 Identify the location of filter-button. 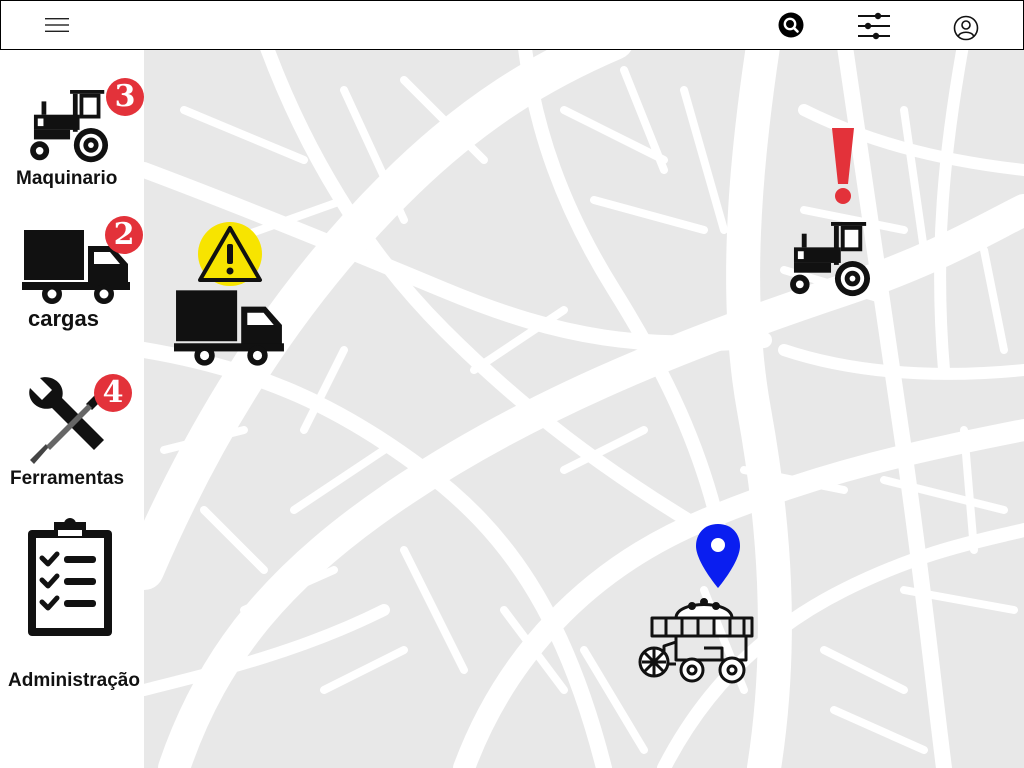
(874, 26).